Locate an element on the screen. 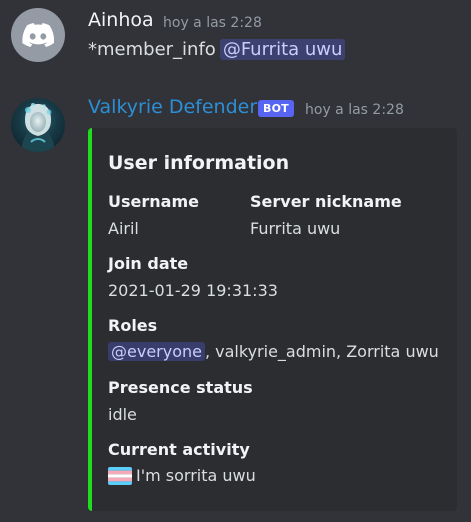 This screenshot has width=471, height=522. field-presence-label: Presence status is located at coordinates (180, 387).